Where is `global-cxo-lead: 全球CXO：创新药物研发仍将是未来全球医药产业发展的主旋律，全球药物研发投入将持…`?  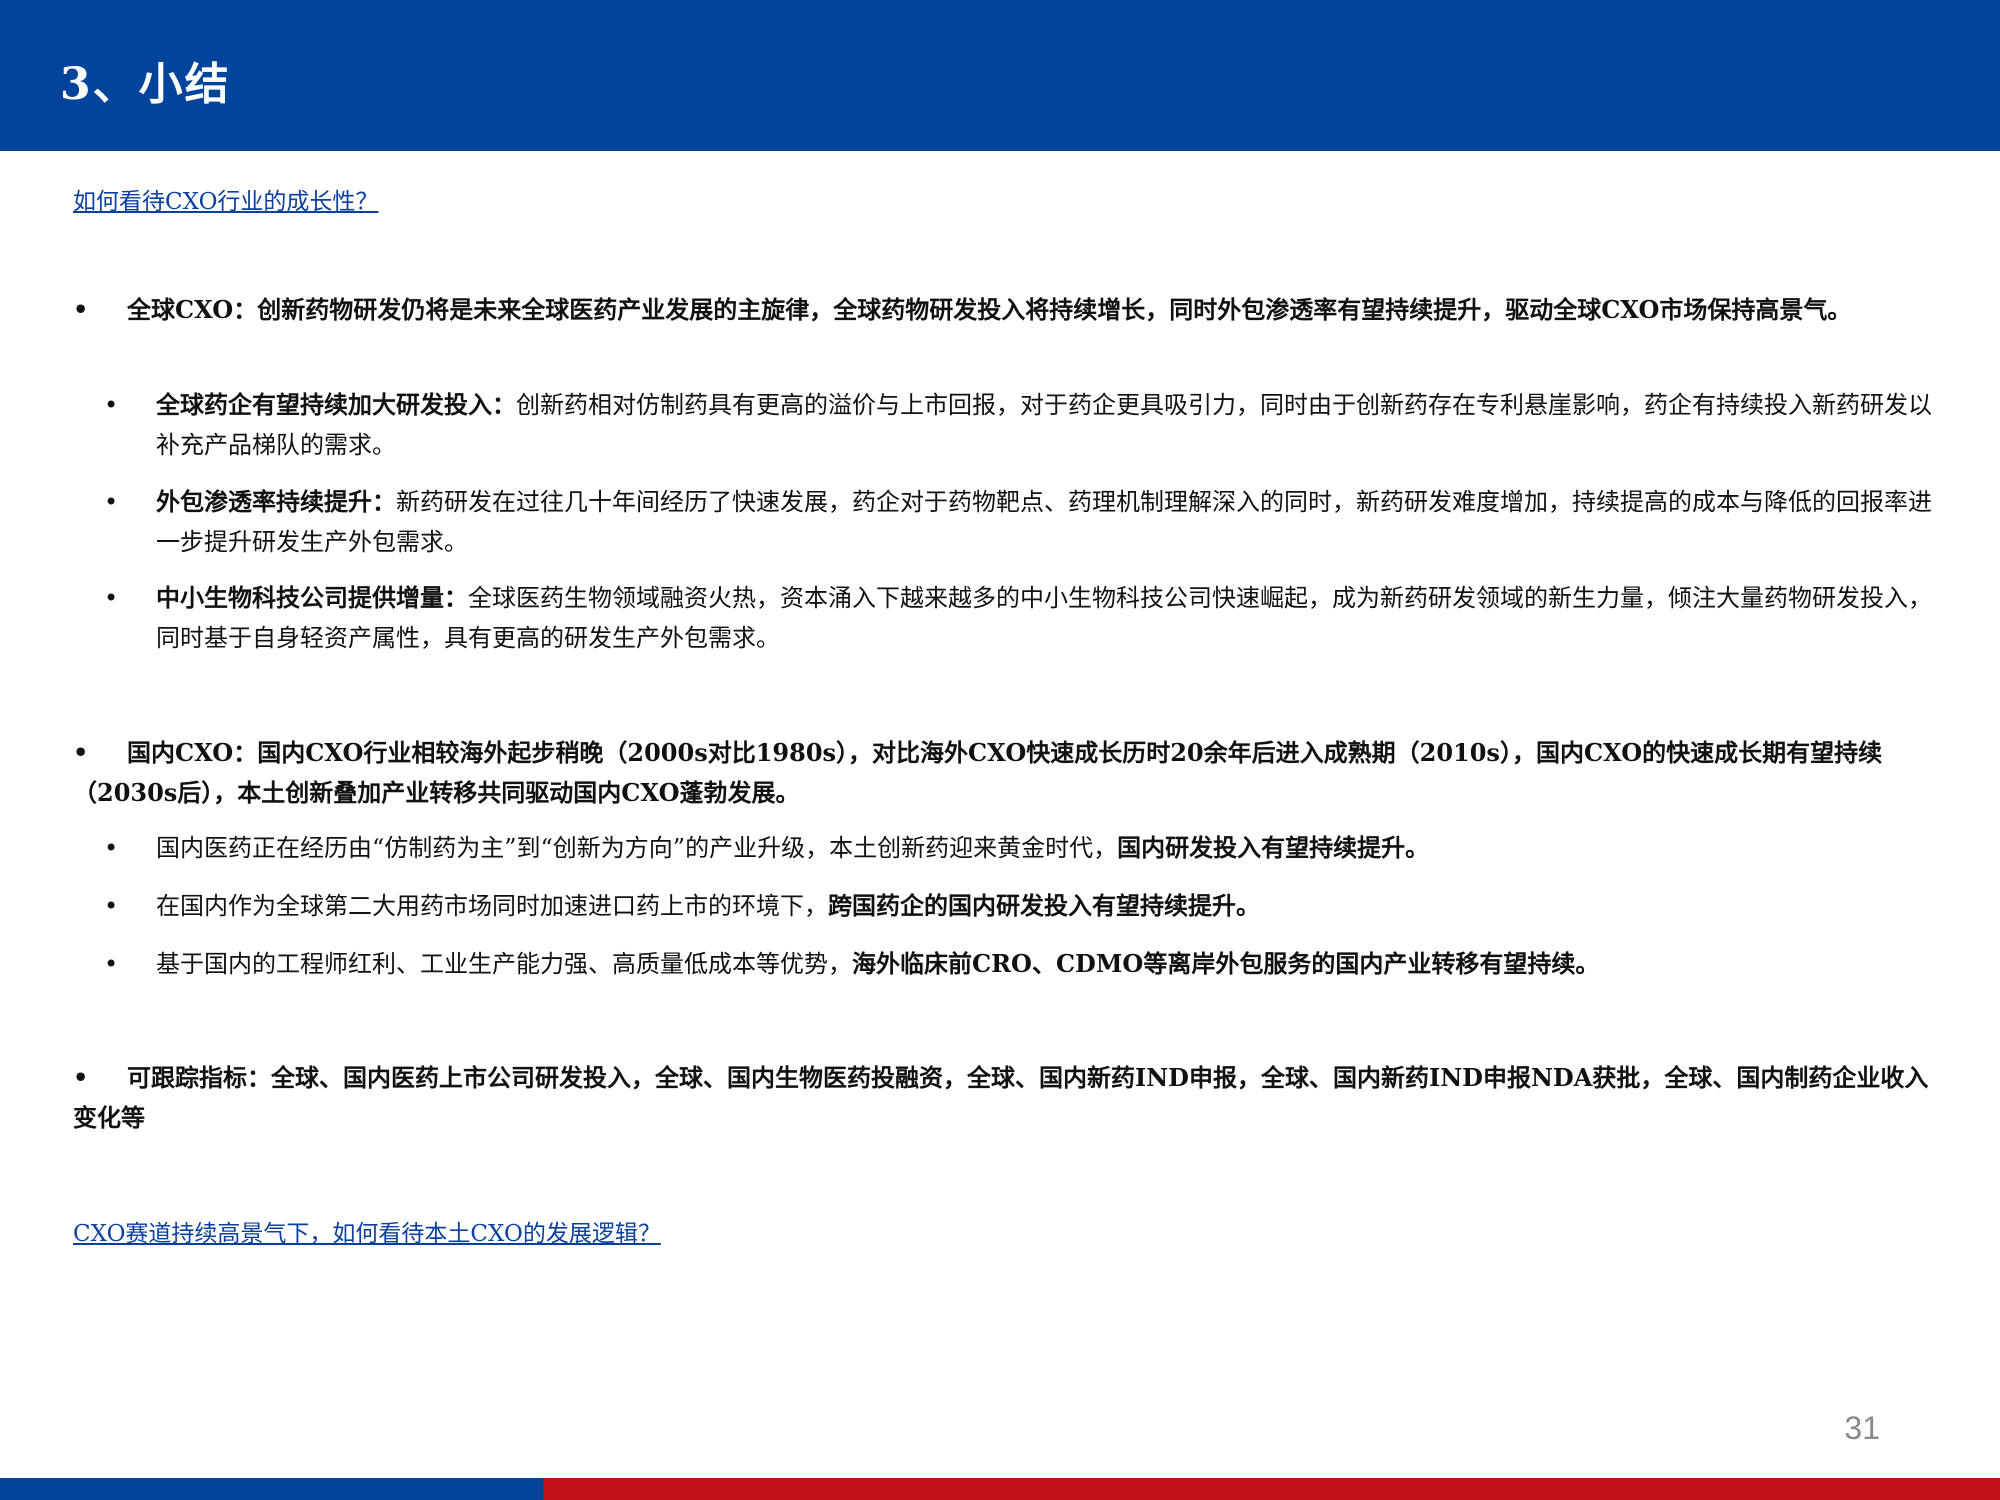 global-cxo-lead: 全球CXO：创新药物研发仍将是未来全球医药产业发展的主旋律，全球药物研发投入将持… is located at coordinates (989, 309).